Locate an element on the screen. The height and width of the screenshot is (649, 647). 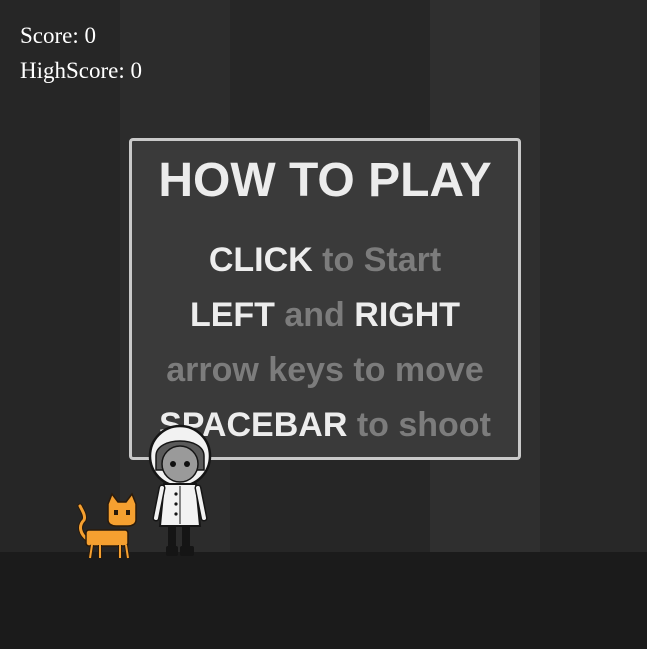
key-right: RIGHT is located at coordinates (407, 315).